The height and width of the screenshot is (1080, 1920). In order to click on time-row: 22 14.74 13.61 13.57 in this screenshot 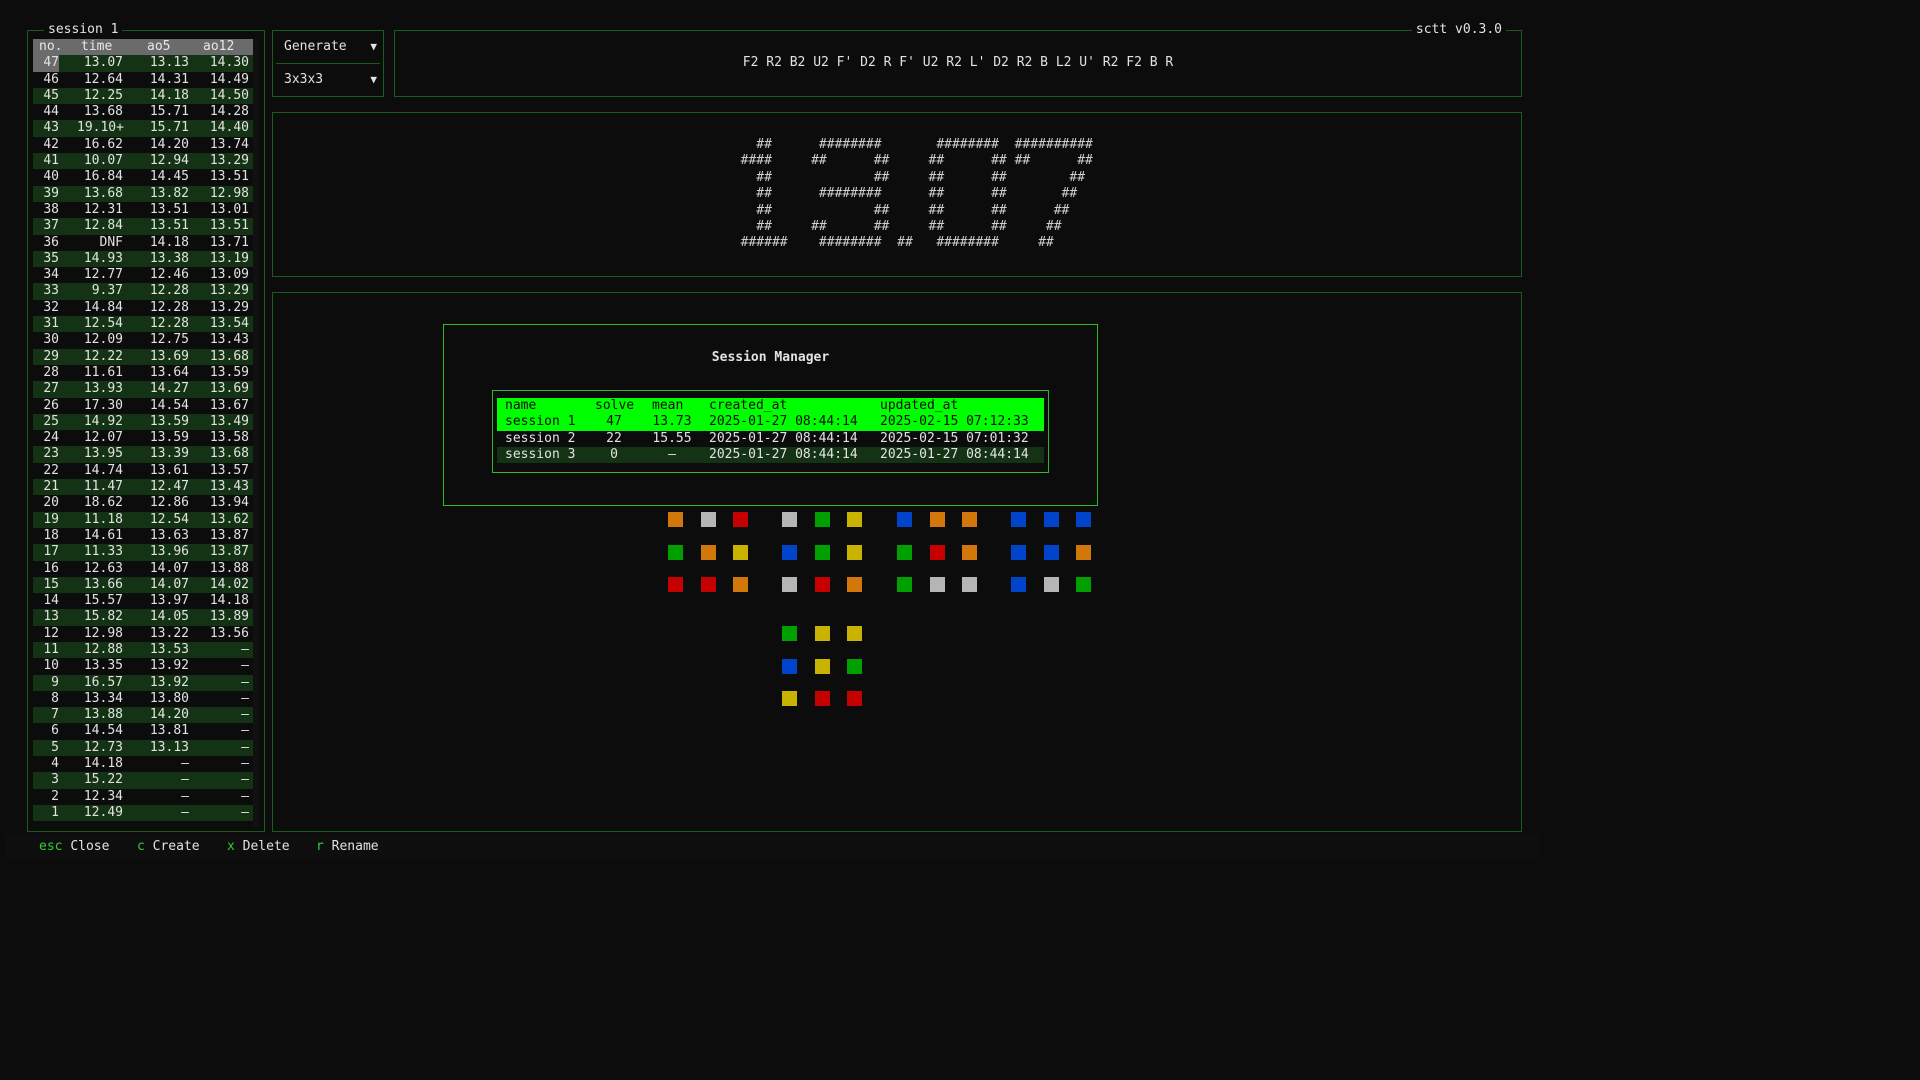, I will do `click(143, 471)`.